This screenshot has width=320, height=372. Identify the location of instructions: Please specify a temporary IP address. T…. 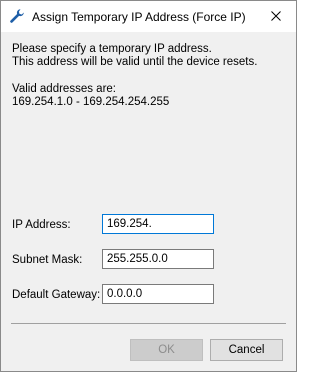
(134, 56).